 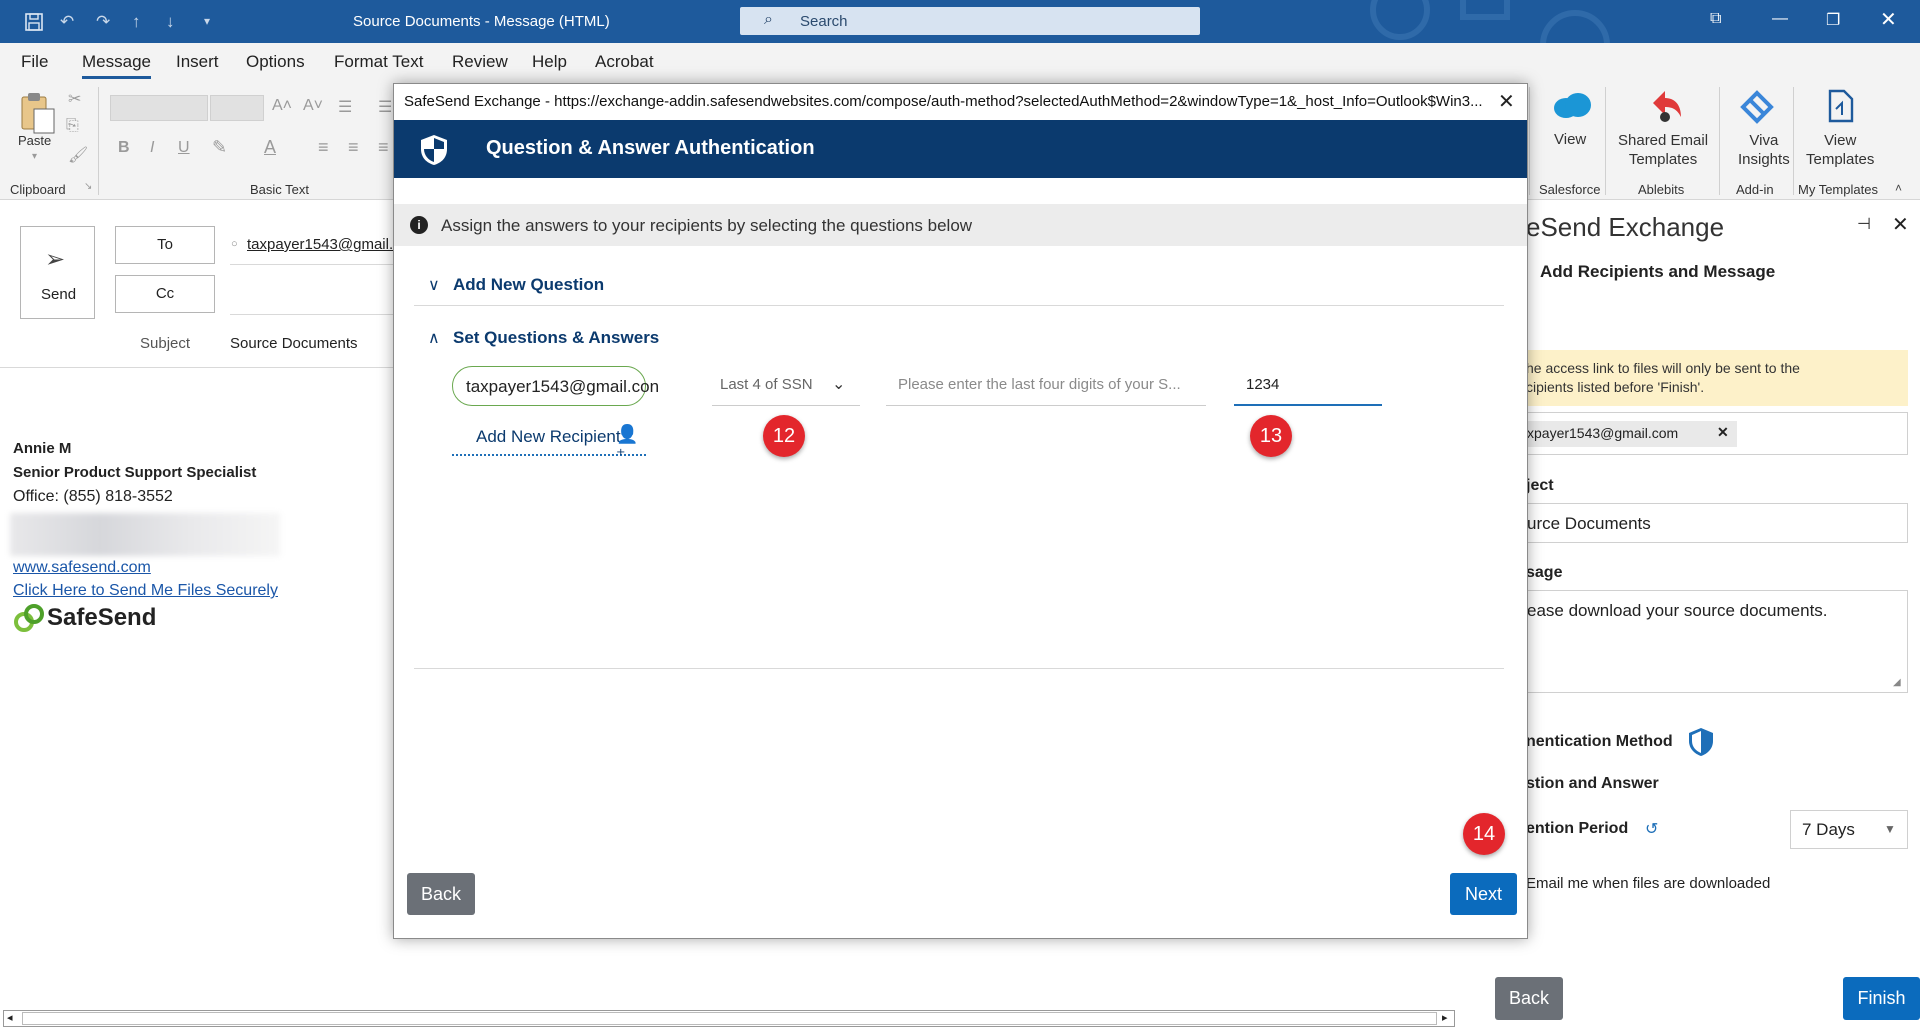 What do you see at coordinates (1663, 150) in the screenshot?
I see `shared-email-templates-label: Shared Email Templates` at bounding box center [1663, 150].